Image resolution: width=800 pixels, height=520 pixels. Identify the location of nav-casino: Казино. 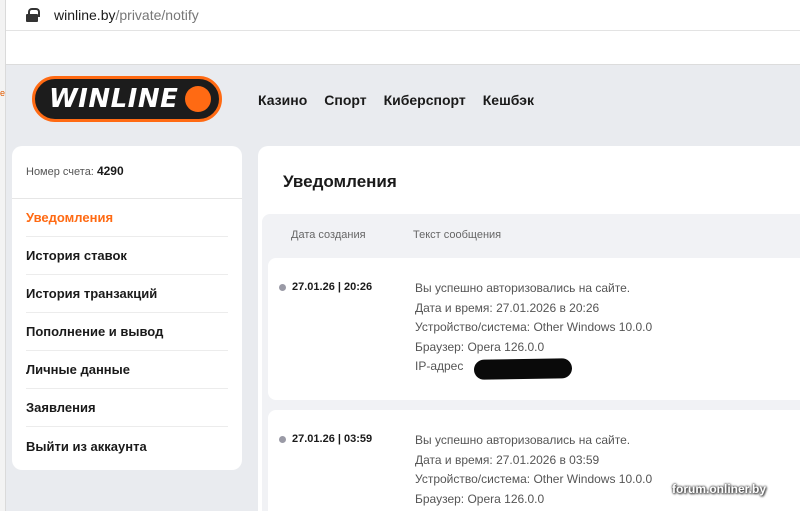
(282, 100).